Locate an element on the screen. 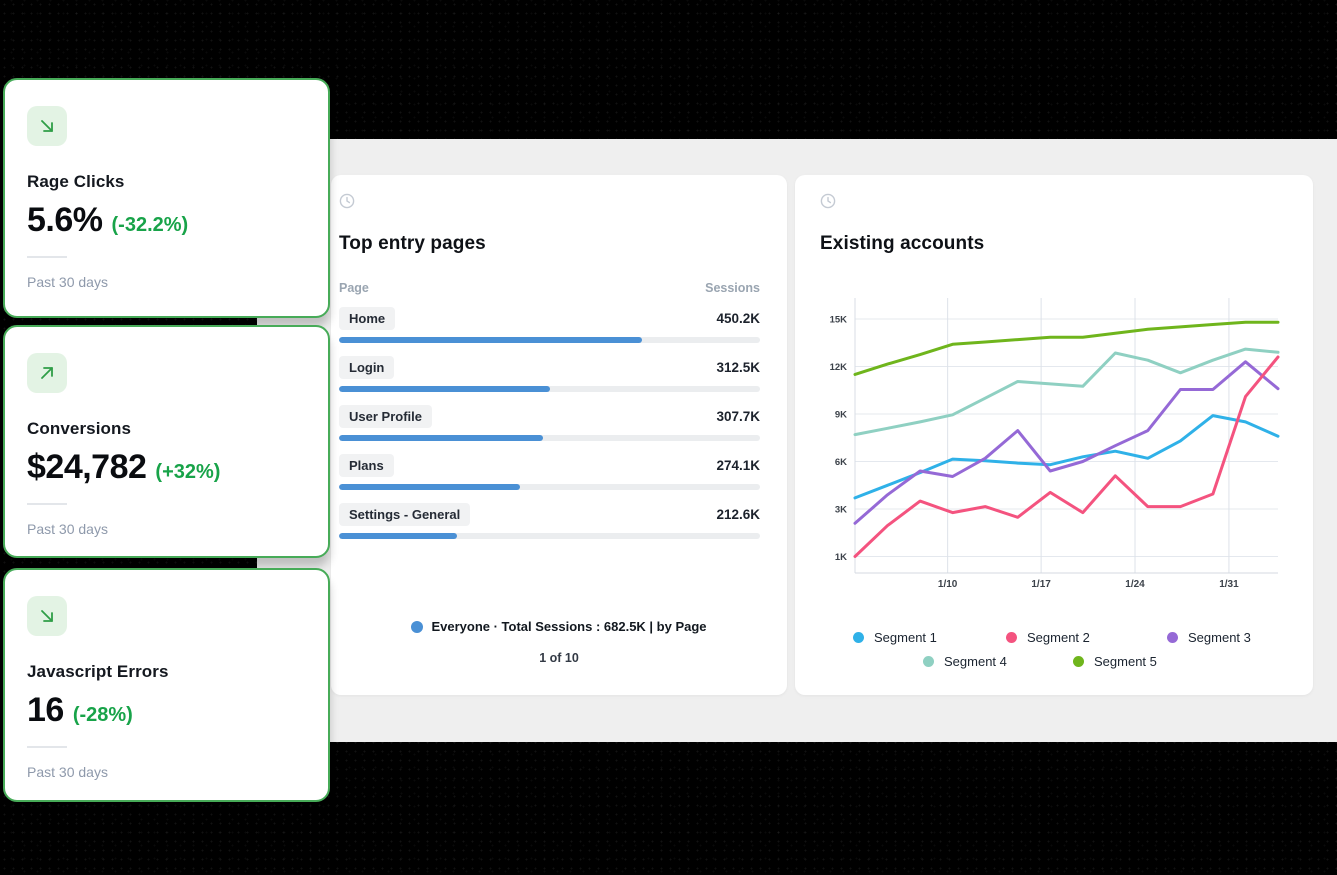 Image resolution: width=1337 pixels, height=875 pixels. legend-item-segment-3: Segment 3 is located at coordinates (1209, 637).